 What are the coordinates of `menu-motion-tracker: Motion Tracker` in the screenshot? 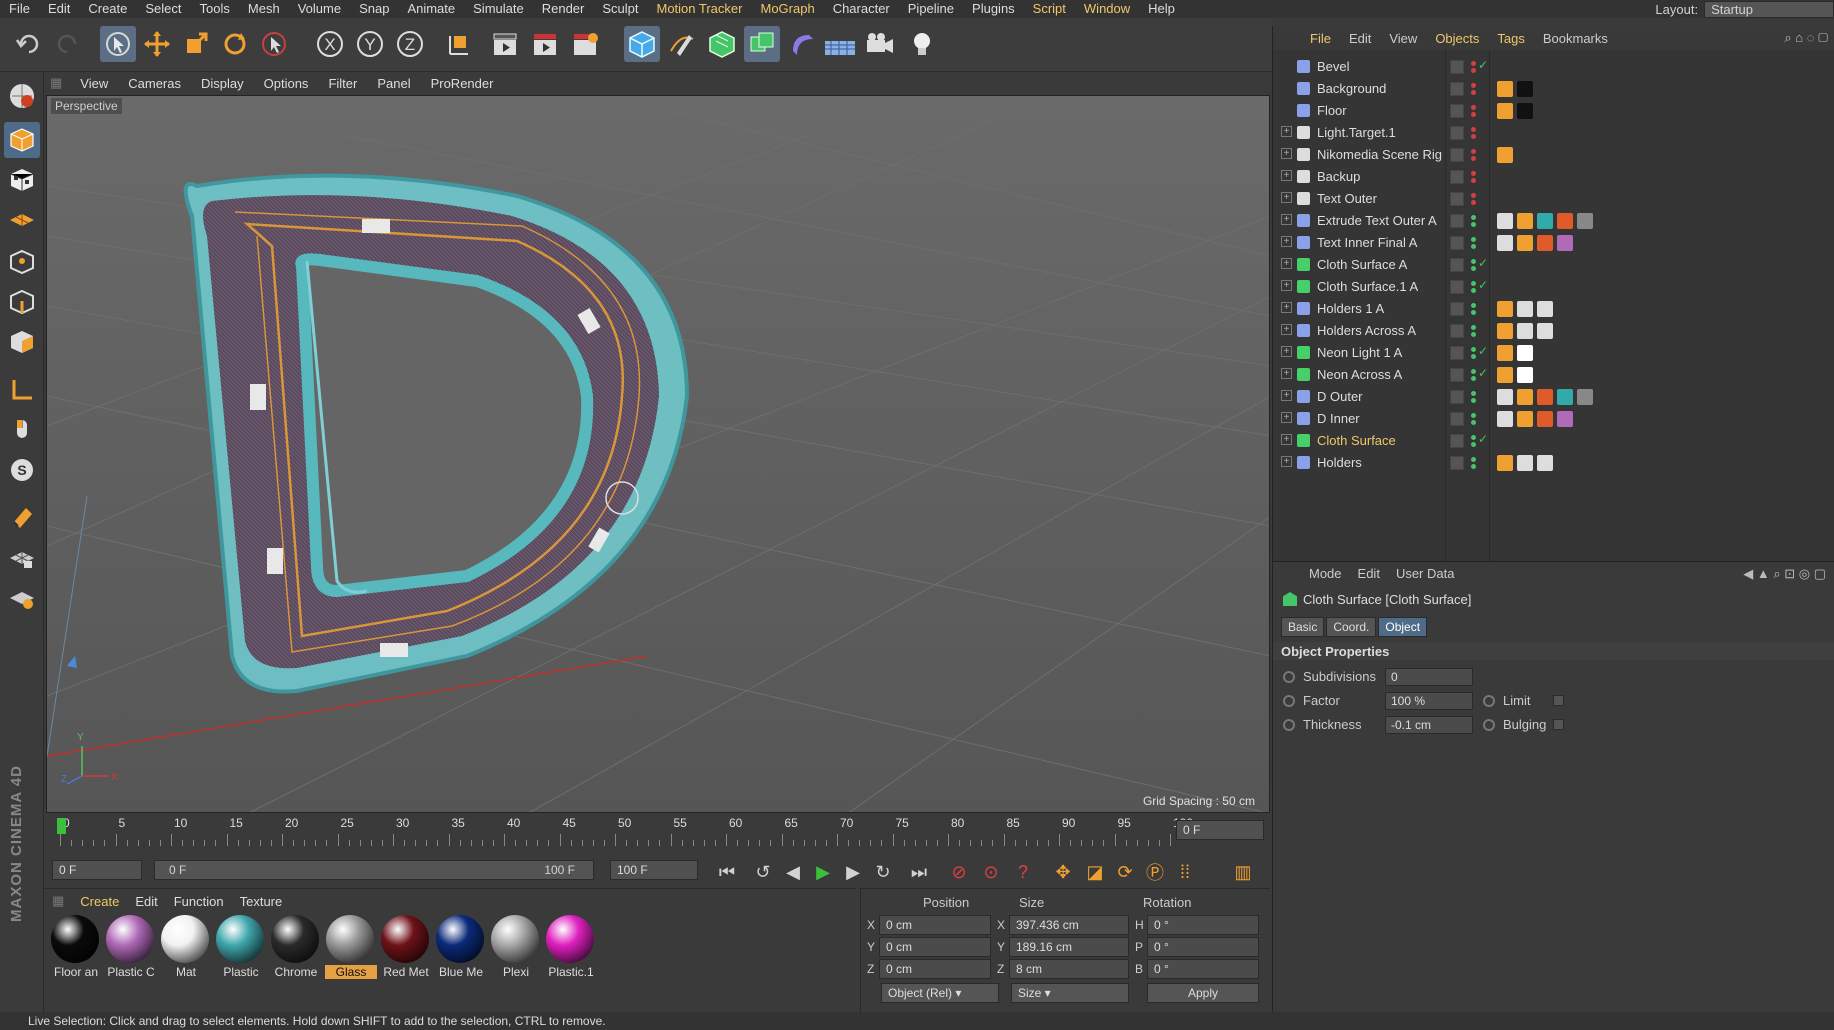 It's located at (700, 9).